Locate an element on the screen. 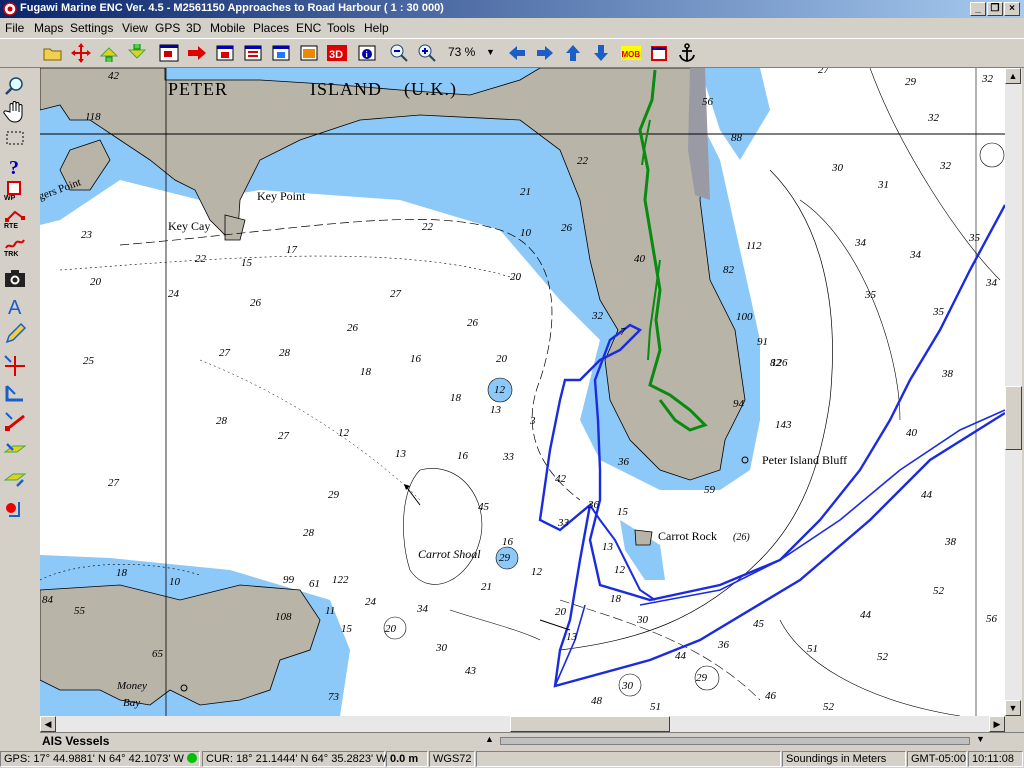  info-icon: i is located at coordinates (367, 53).